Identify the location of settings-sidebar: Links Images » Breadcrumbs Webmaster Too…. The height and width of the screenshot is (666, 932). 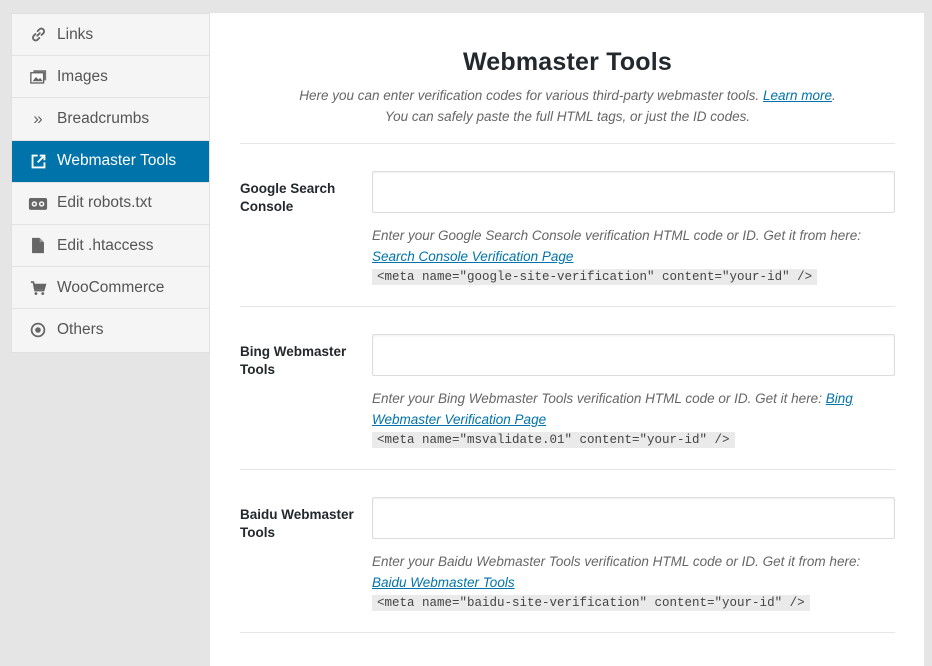
(110, 183).